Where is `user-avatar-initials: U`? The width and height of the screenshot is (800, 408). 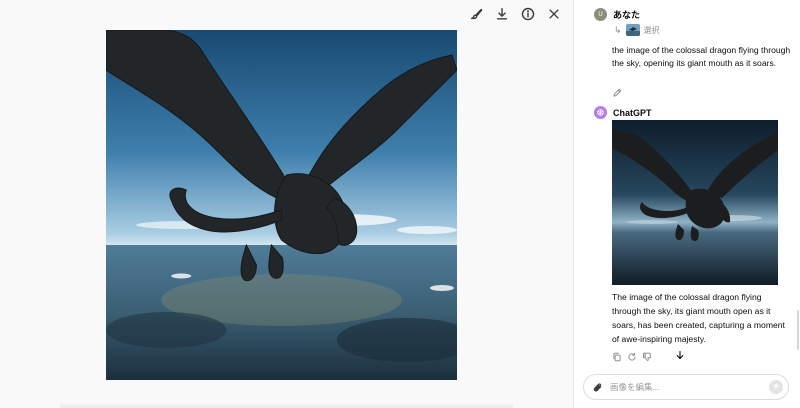 user-avatar-initials: U is located at coordinates (600, 14).